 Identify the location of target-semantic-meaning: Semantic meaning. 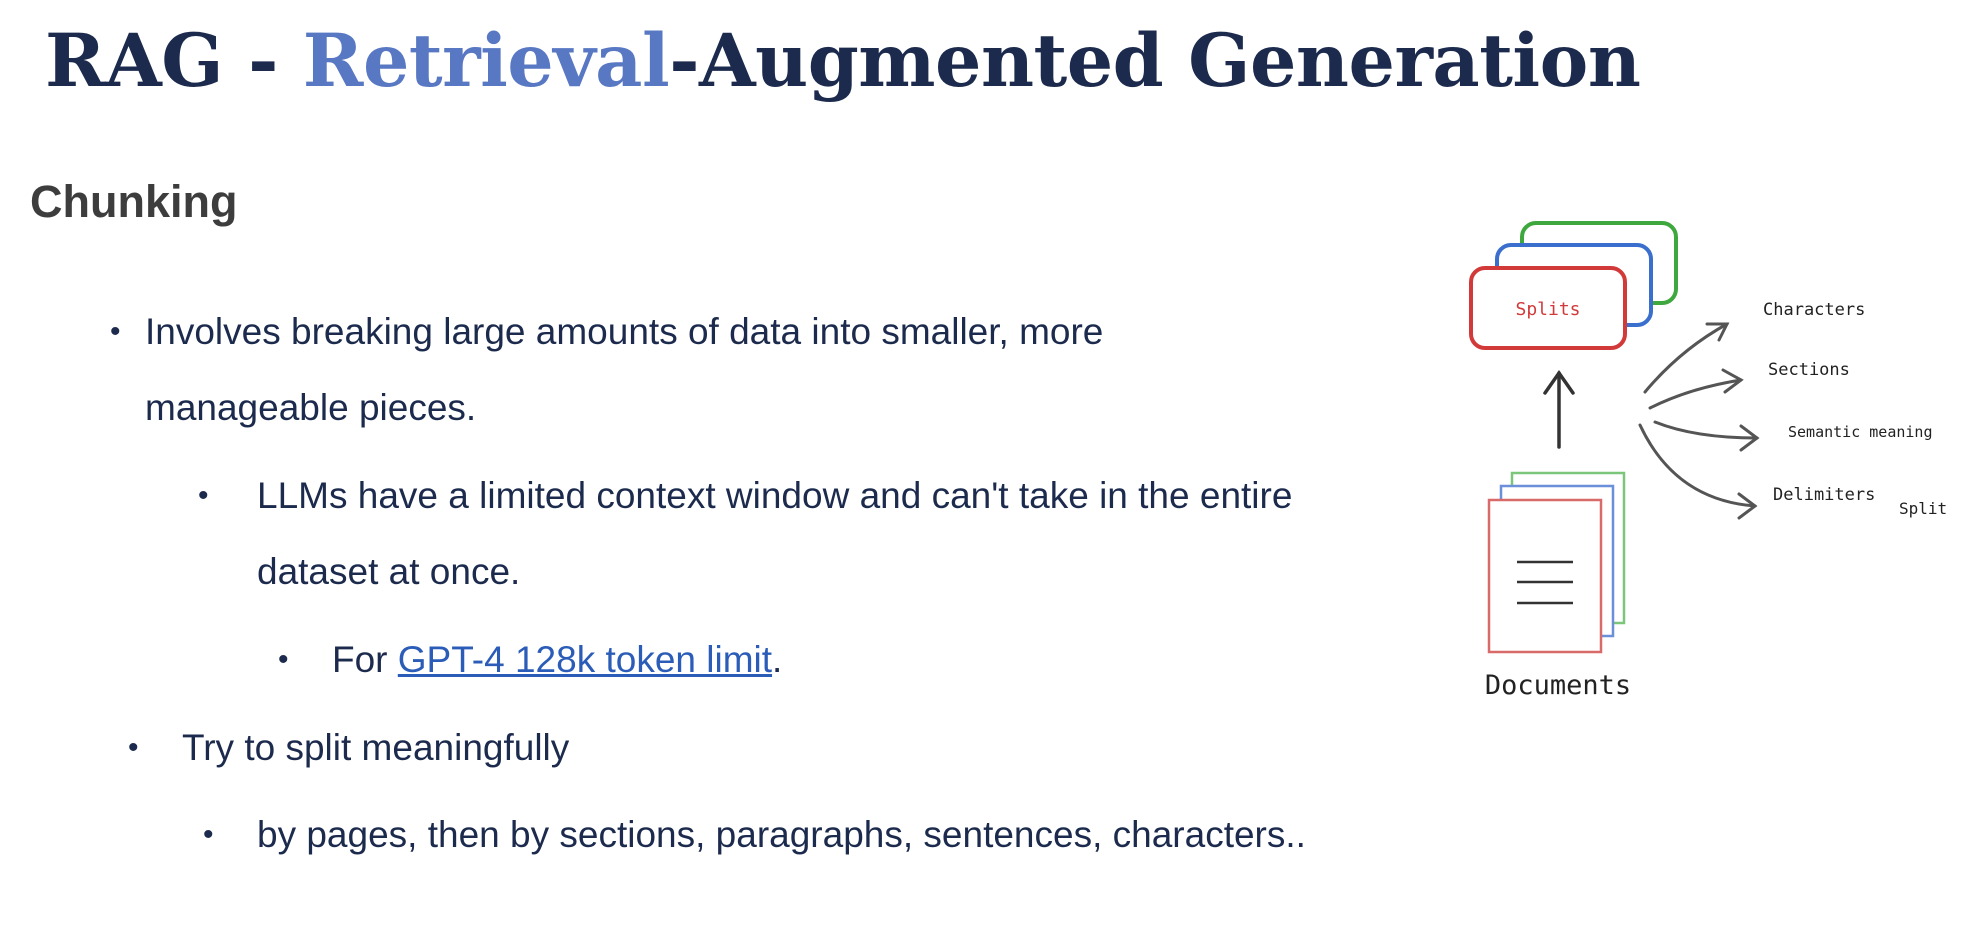
(1860, 432).